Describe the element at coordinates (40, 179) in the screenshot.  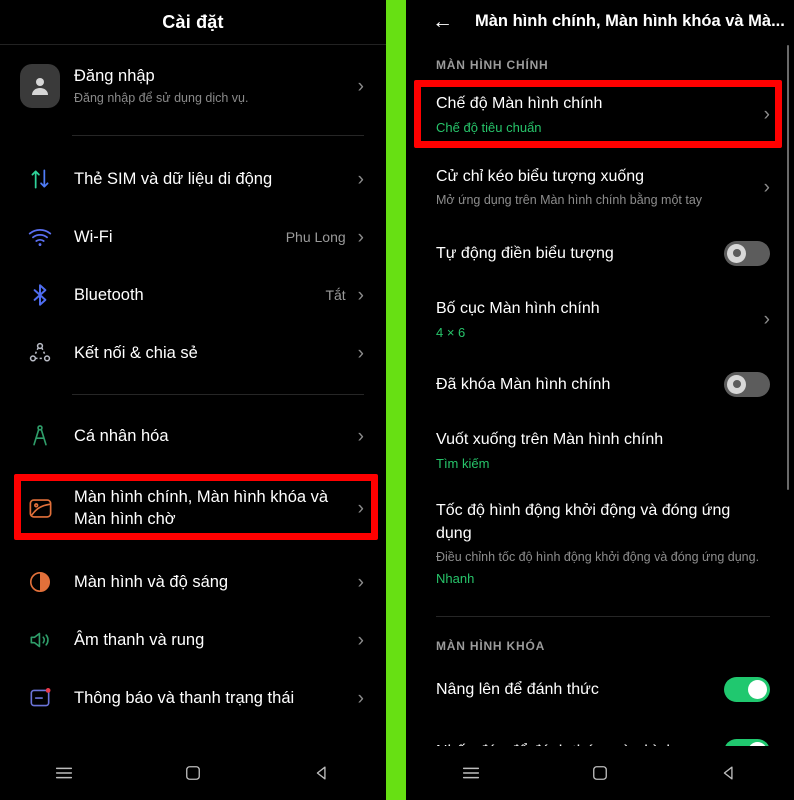
I see `sim-data-arrows-icon` at that location.